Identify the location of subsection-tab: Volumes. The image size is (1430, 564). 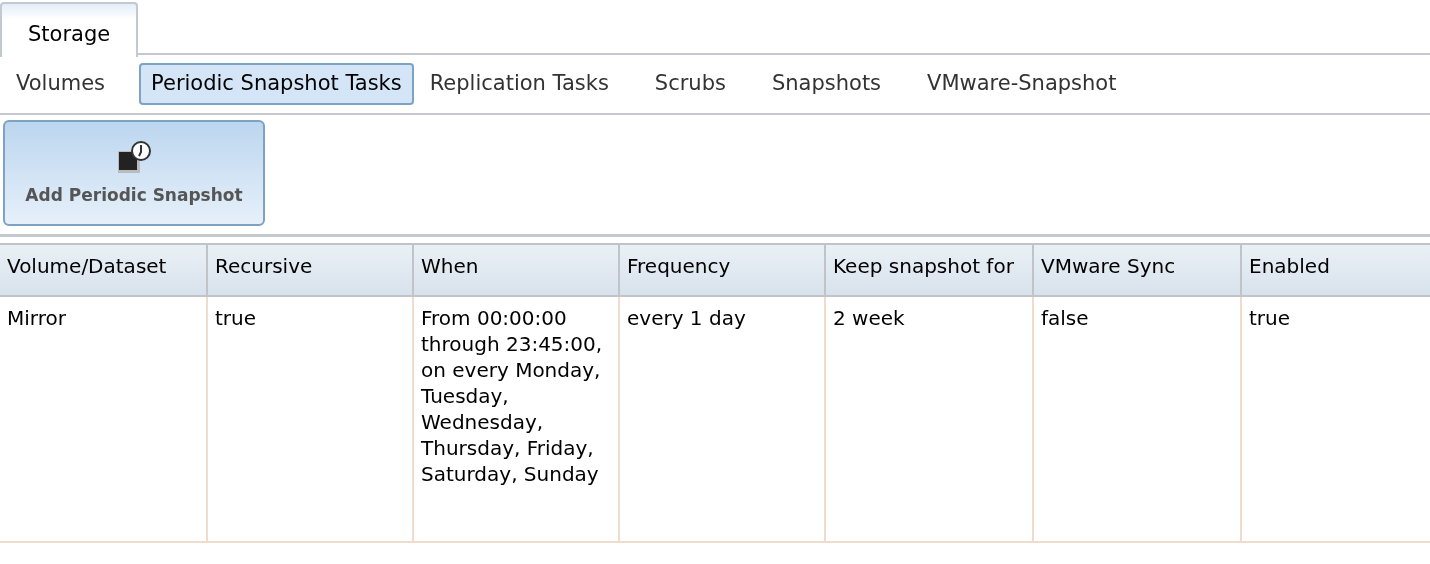
(61, 84).